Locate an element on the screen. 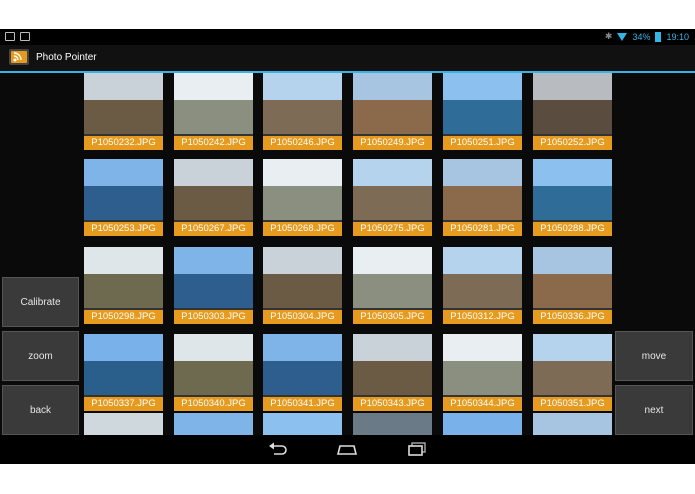 The image size is (695, 494). photo-thumbnail: P1050251.JPG is located at coordinates (482, 111).